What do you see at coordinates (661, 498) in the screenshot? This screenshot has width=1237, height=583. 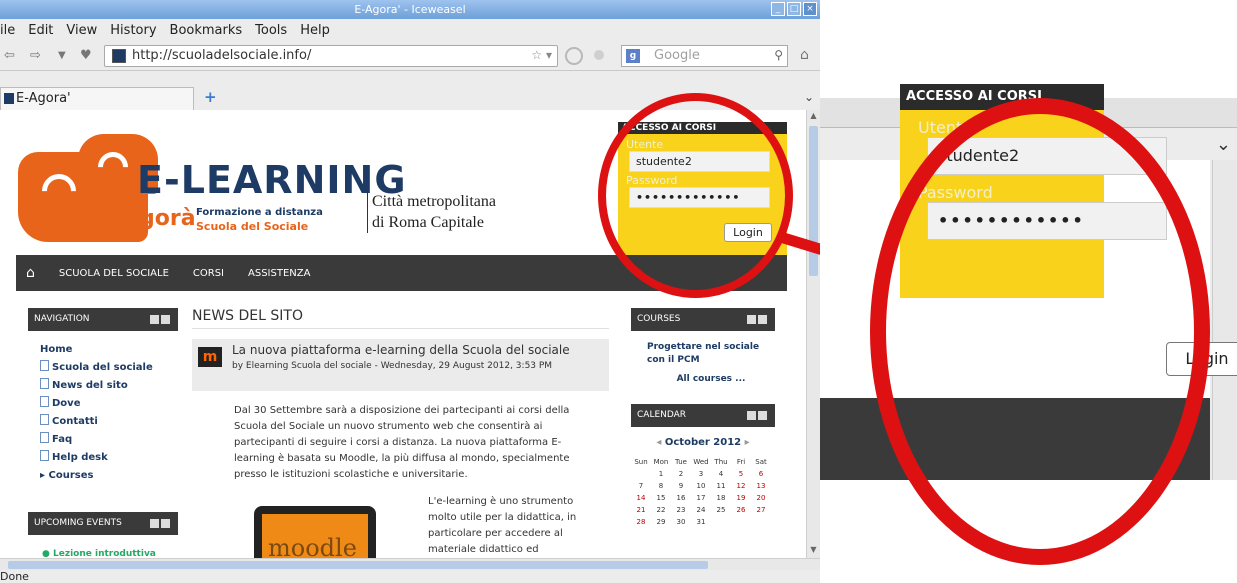 I see `calendar-day: 15` at bounding box center [661, 498].